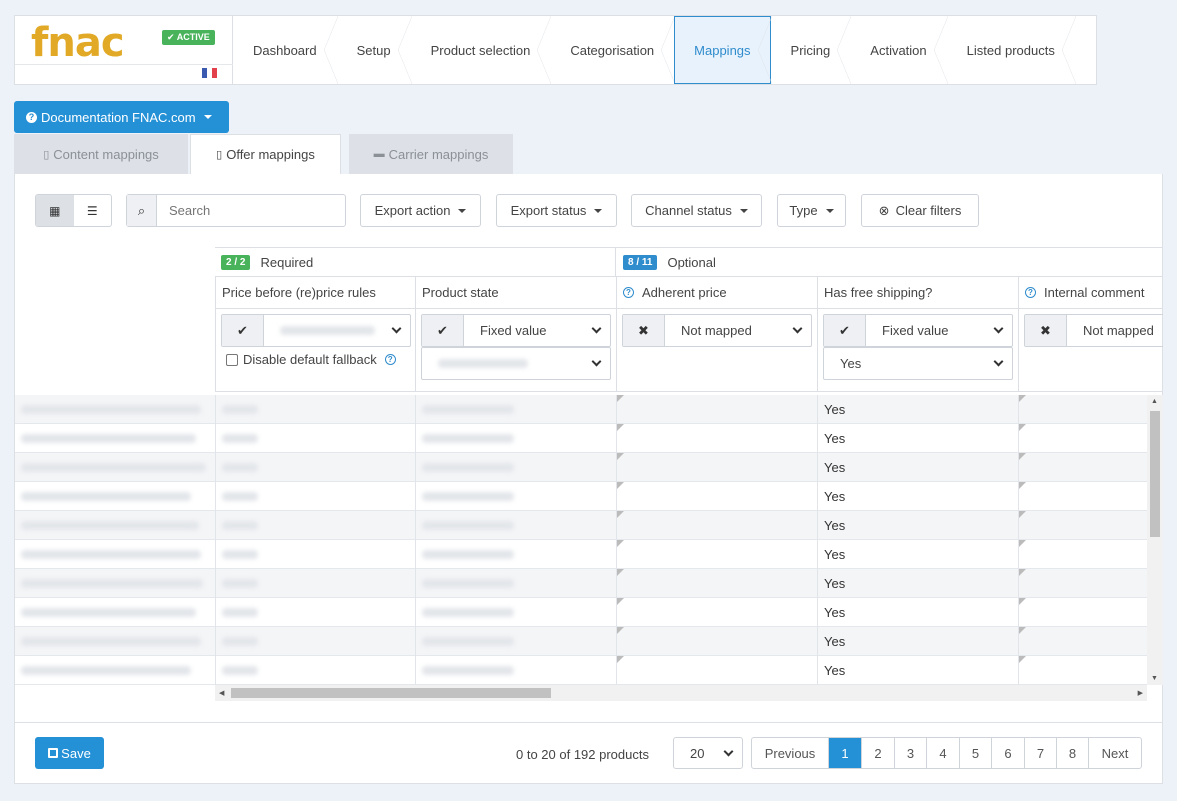 The width and height of the screenshot is (1177, 801). I want to click on step-dashboard: Dashboard, so click(285, 50).